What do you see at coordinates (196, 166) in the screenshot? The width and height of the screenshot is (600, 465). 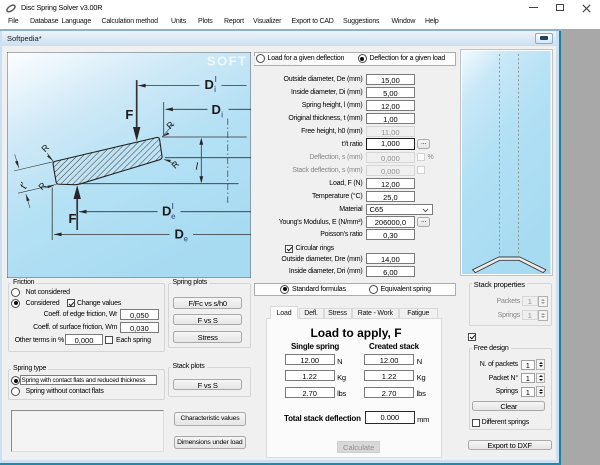 I see `svg-text: l` at bounding box center [196, 166].